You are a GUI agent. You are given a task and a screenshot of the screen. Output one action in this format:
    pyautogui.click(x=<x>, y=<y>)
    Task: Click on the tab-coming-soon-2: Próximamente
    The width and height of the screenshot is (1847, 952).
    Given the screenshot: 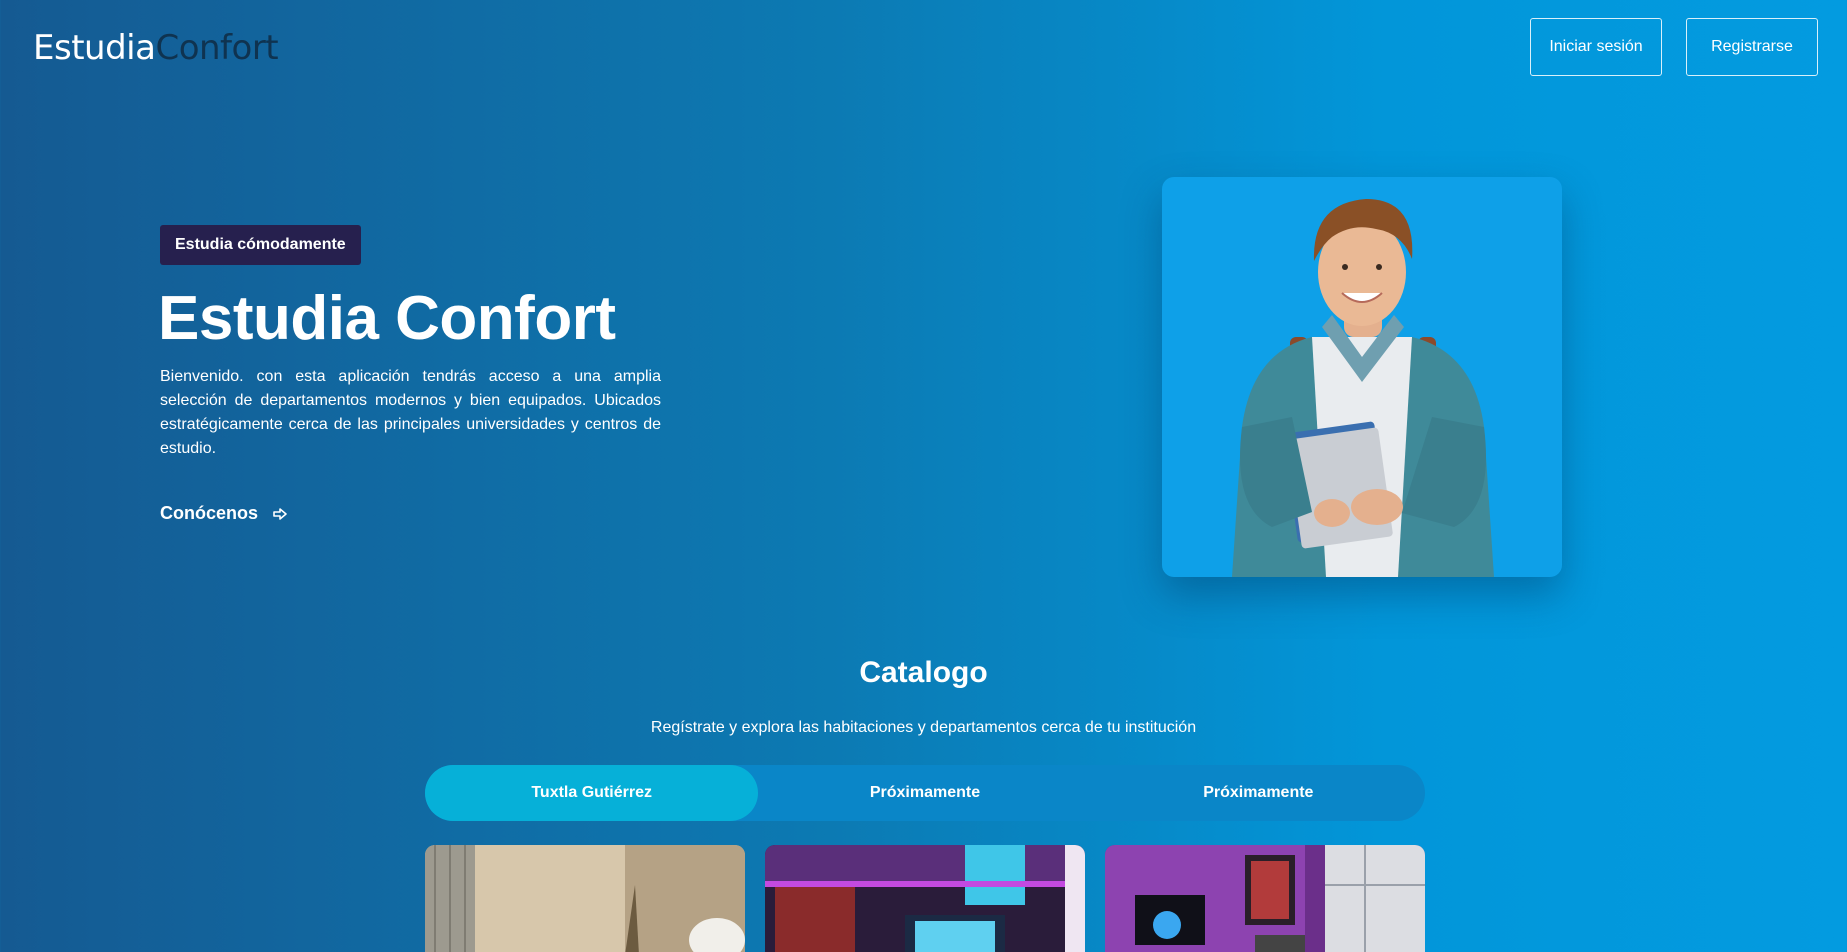 What is the action you would take?
    pyautogui.click(x=1258, y=793)
    